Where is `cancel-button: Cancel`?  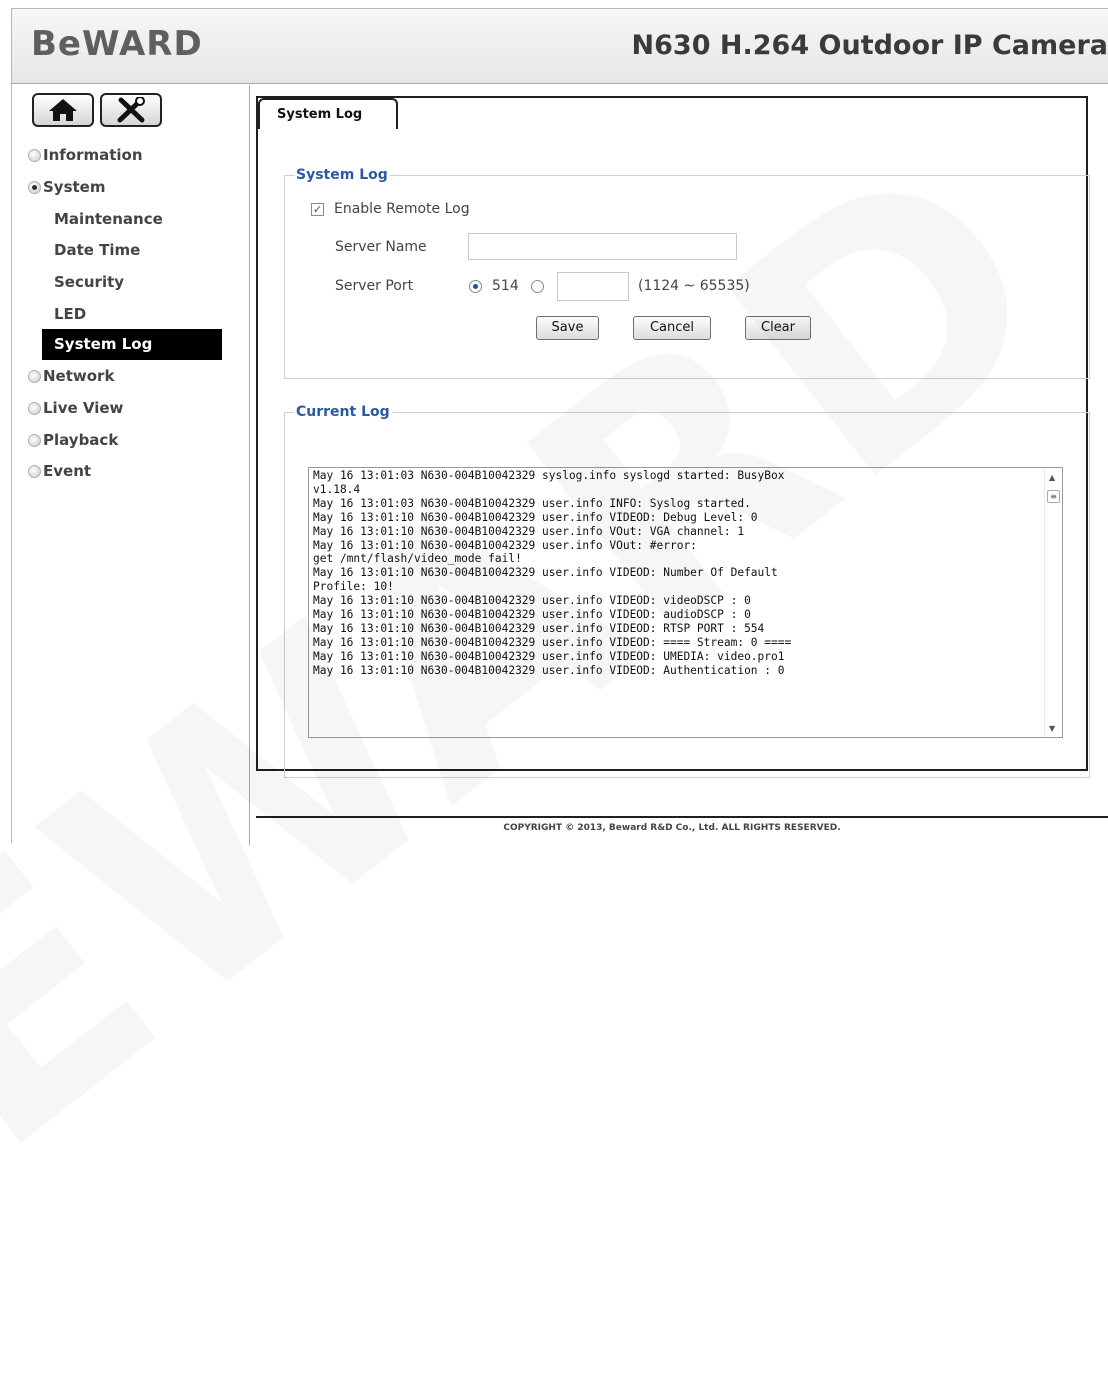 cancel-button: Cancel is located at coordinates (672, 328).